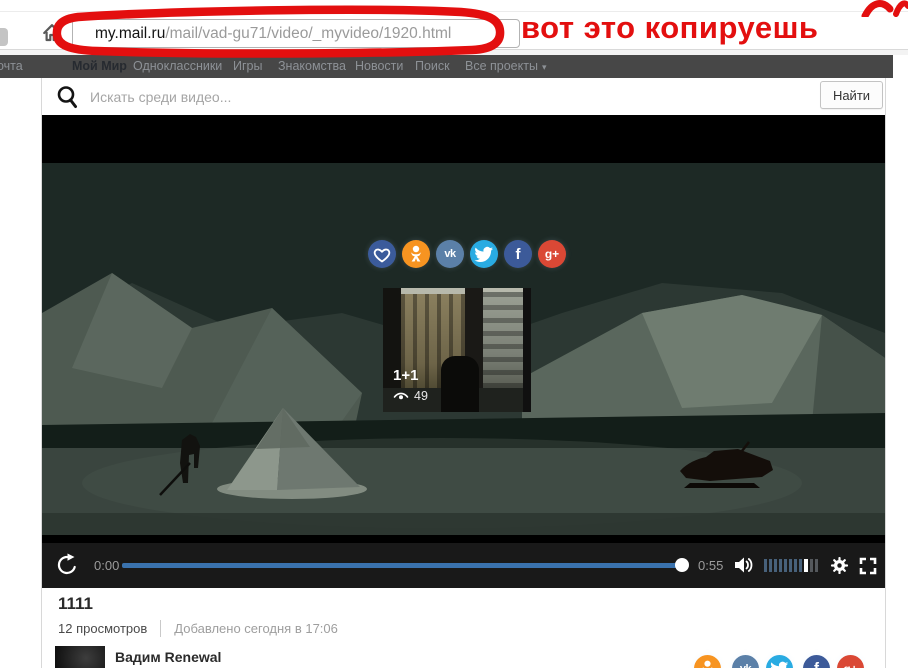  Describe the element at coordinates (66, 564) in the screenshot. I see `replay-icon` at that location.